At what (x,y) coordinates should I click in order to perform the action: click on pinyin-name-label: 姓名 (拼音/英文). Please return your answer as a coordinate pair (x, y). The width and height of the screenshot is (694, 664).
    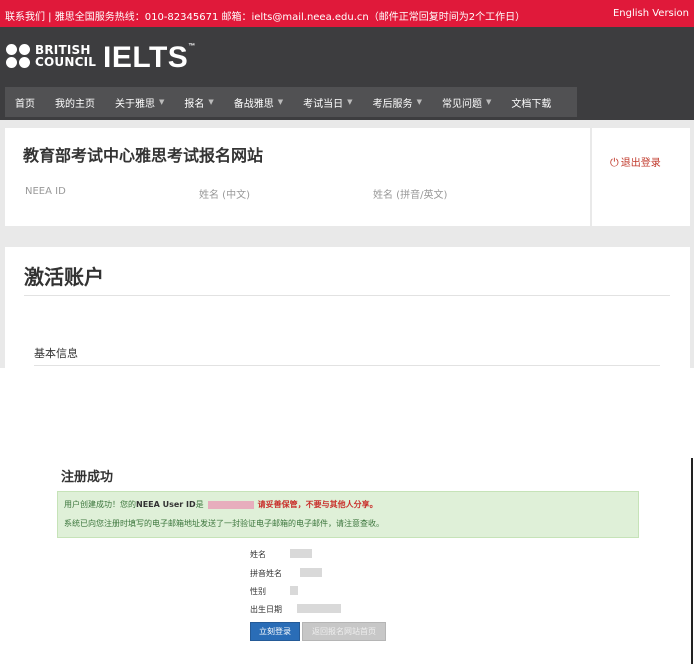
    Looking at the image, I should click on (410, 195).